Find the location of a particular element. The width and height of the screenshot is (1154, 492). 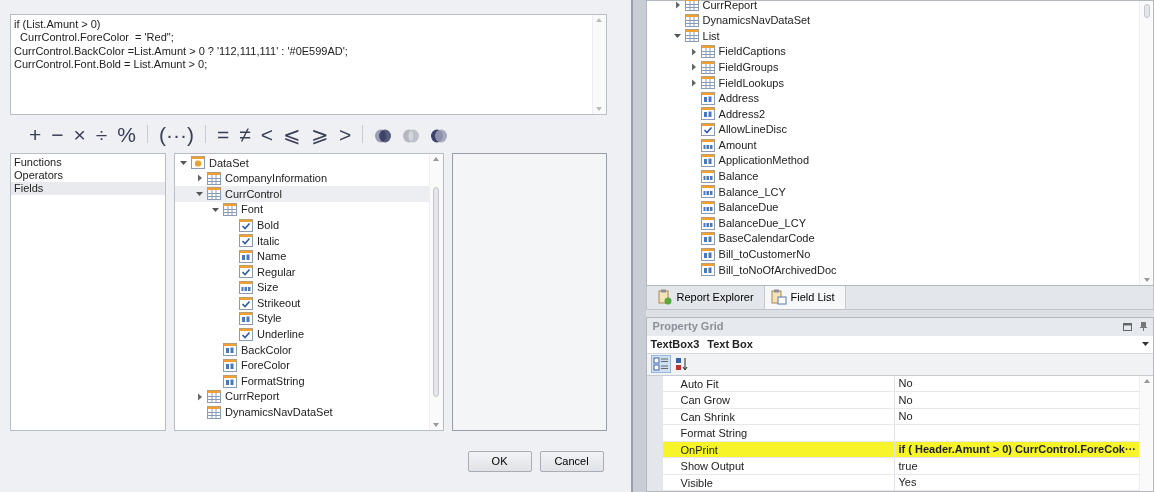

tree-row: BalanceDue_LCY is located at coordinates (895, 223).